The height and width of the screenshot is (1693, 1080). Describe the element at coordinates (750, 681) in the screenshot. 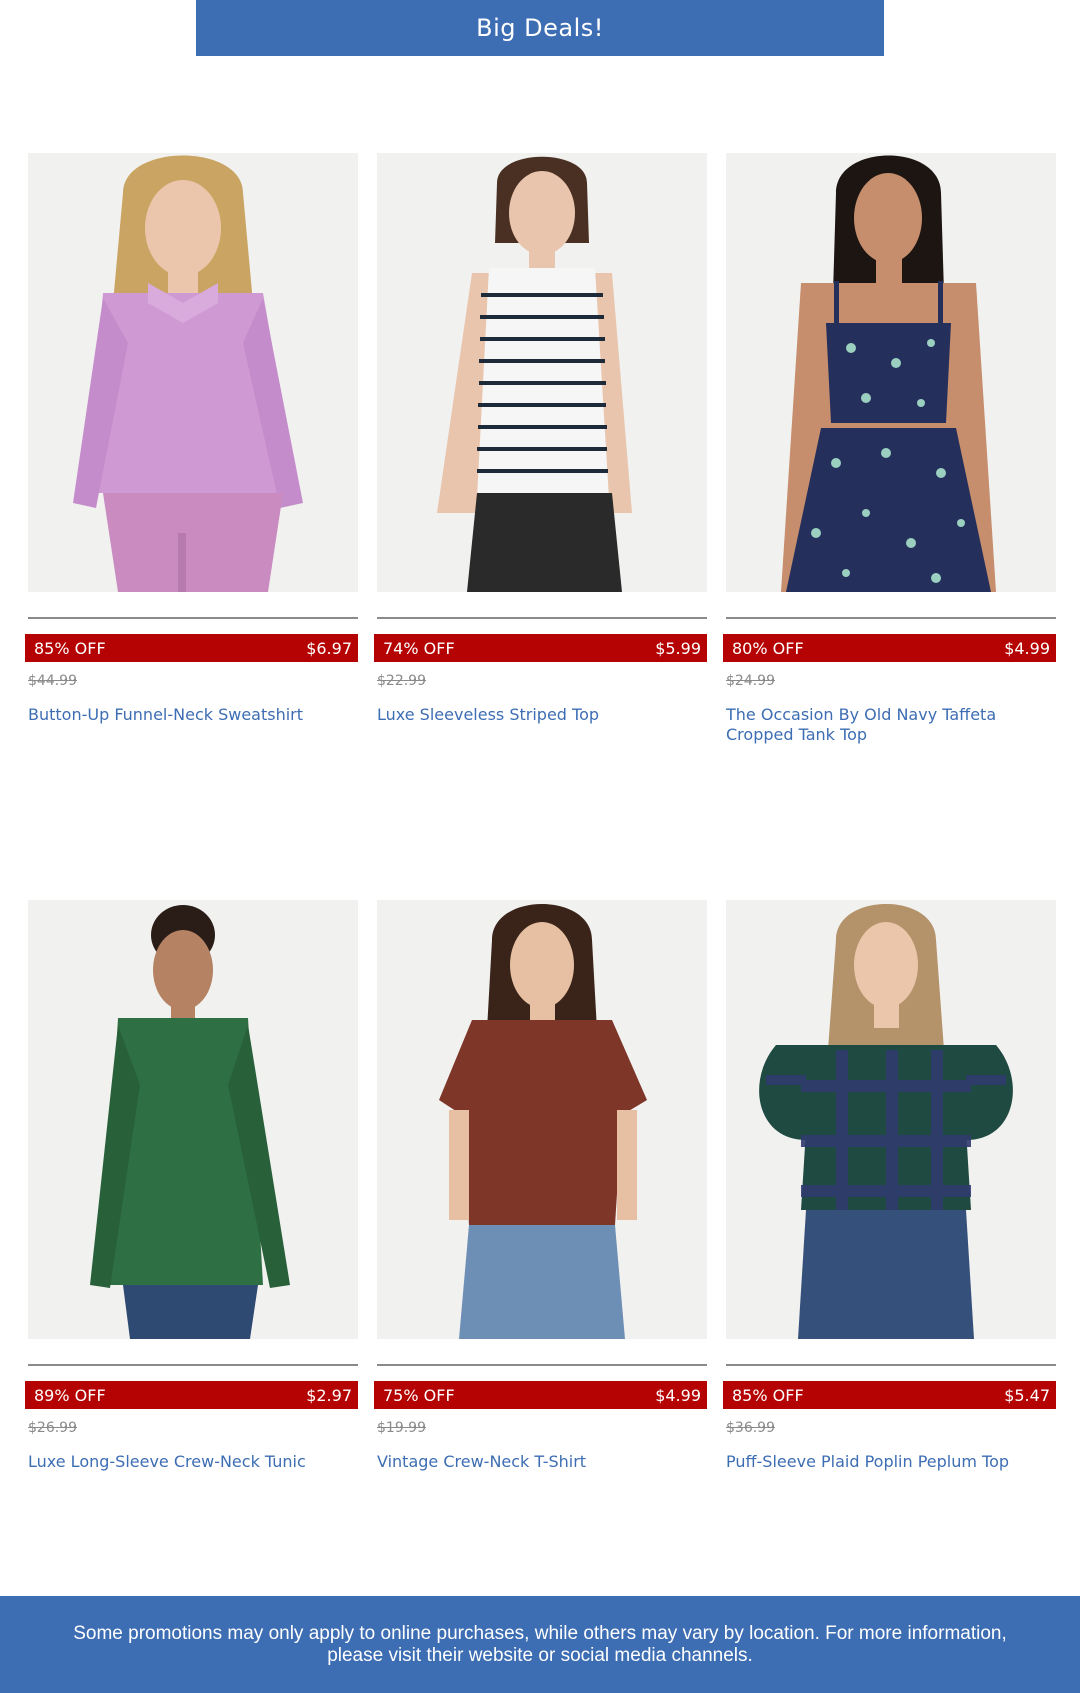

I see `original-price: $24.99` at that location.